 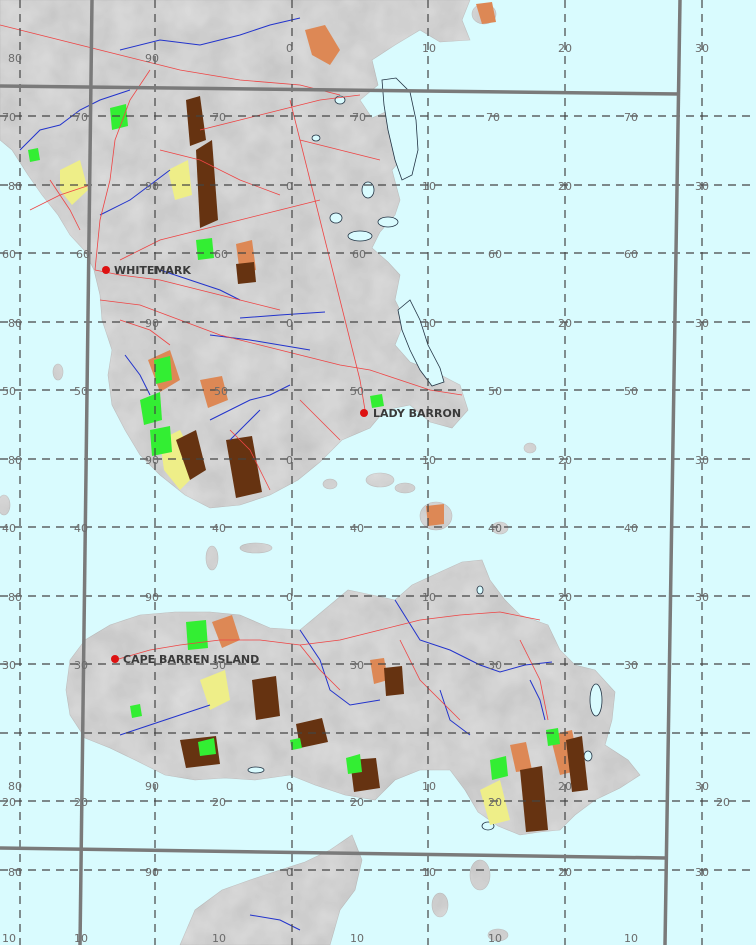 What do you see at coordinates (364, 413) in the screenshot?
I see `town-marker-lady-barron` at bounding box center [364, 413].